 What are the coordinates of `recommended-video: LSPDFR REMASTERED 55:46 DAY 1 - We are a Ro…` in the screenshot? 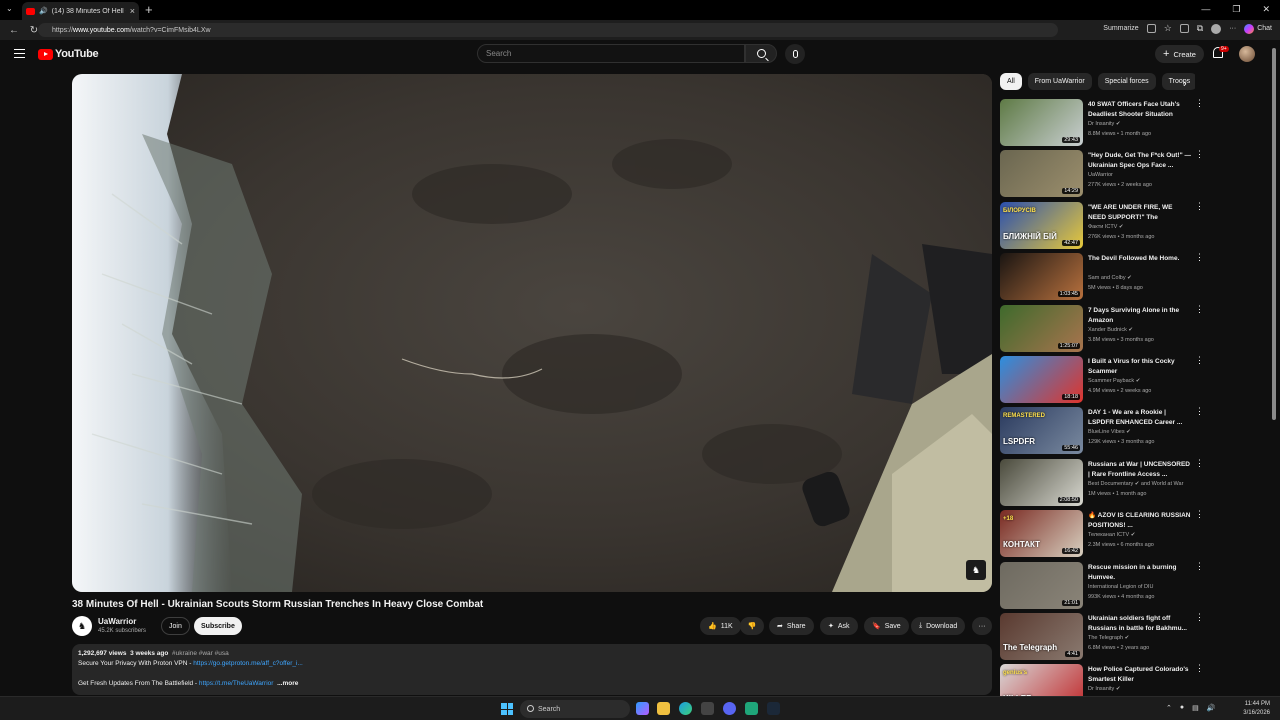 It's located at (1105, 431).